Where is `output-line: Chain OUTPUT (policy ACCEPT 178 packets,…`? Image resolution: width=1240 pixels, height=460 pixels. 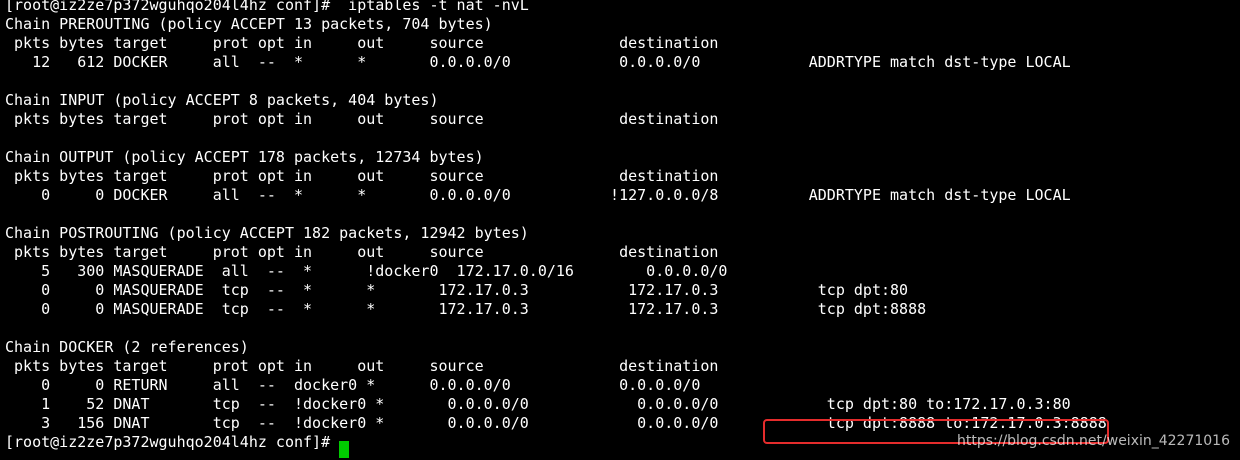
output-line: Chain OUTPUT (policy ACCEPT 178 packets,… is located at coordinates (244, 157).